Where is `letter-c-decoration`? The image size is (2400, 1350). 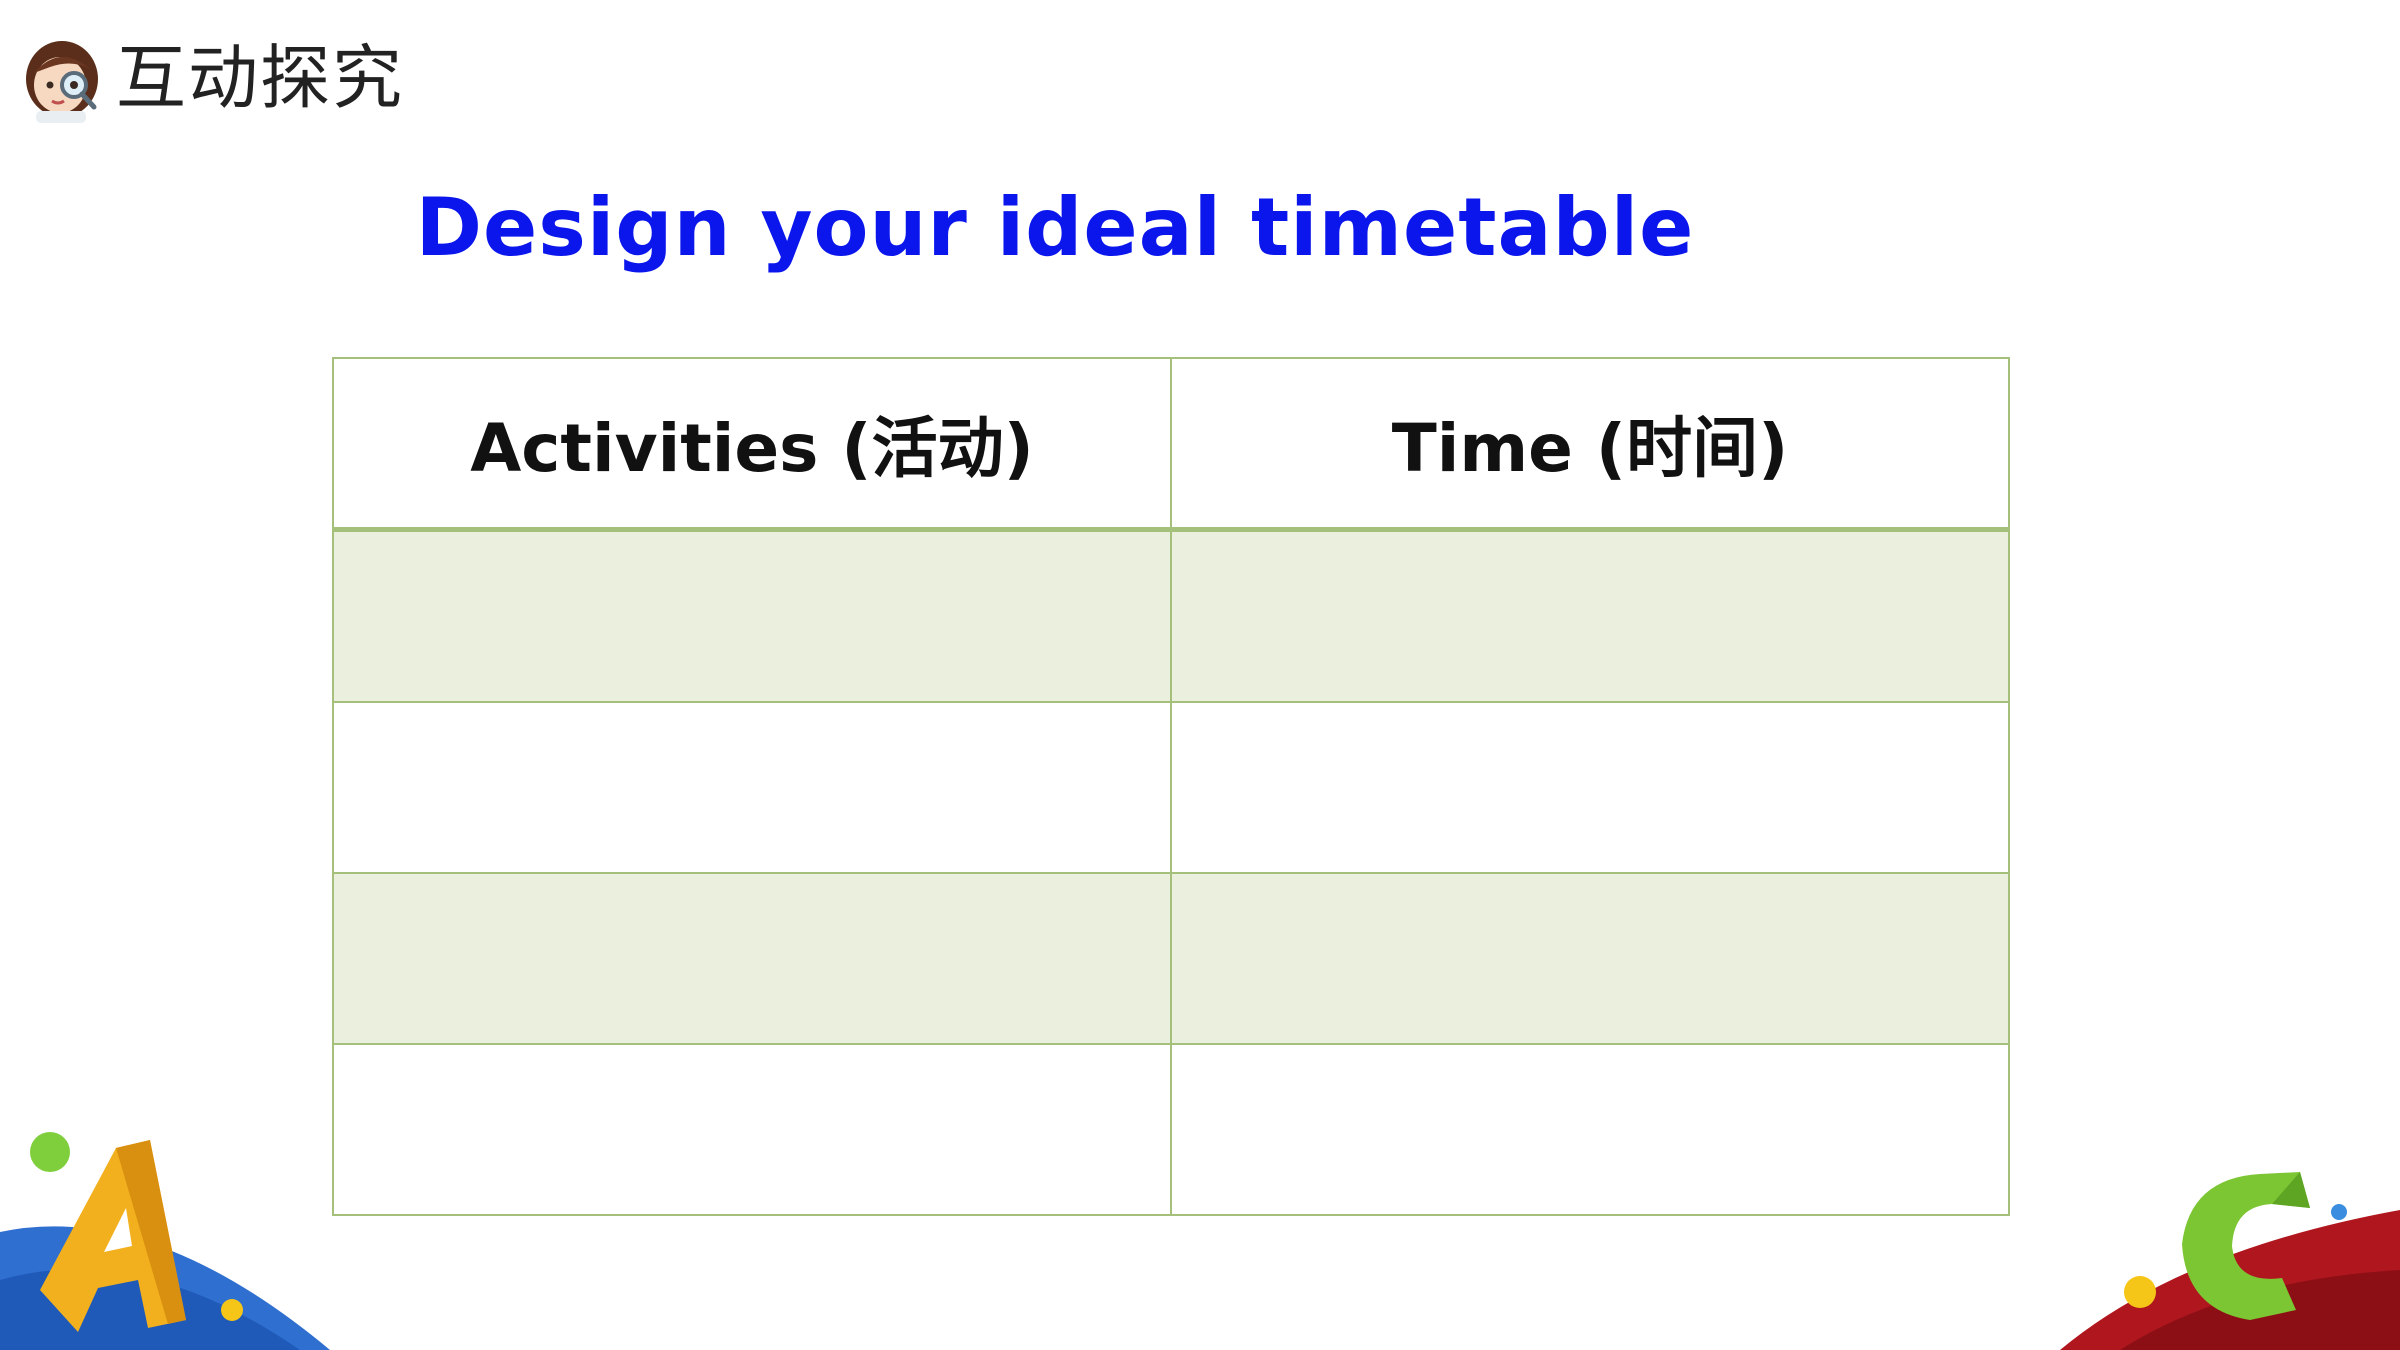 letter-c-decoration is located at coordinates (2230, 1261).